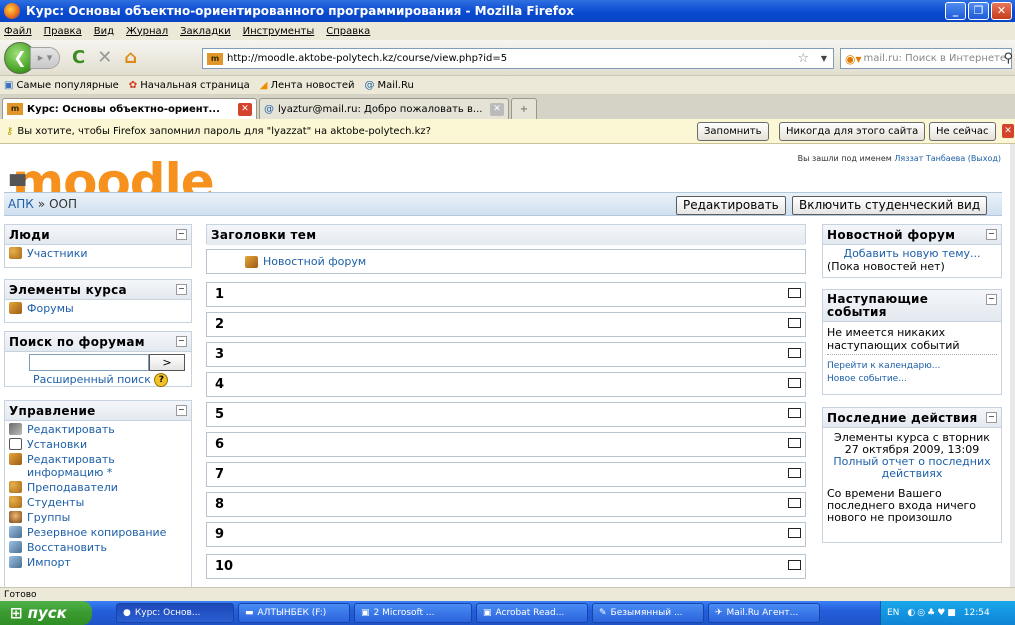 This screenshot has width=1015, height=625. Describe the element at coordinates (15, 308) in the screenshot. I see `forum-icon` at that location.